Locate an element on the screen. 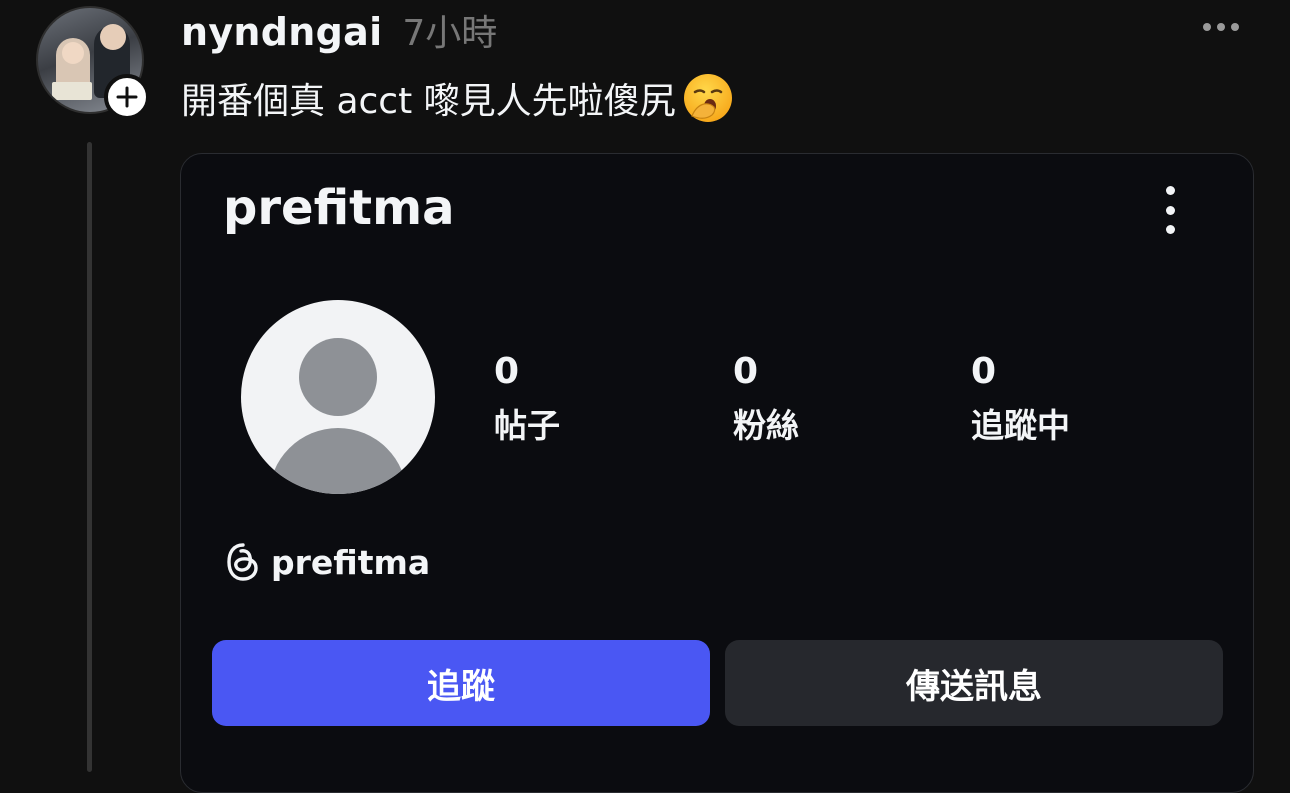  threads-logo-icon is located at coordinates (242, 562).